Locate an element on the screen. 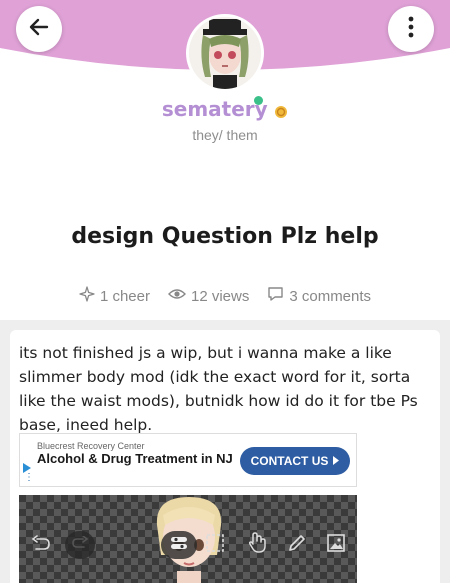 The height and width of the screenshot is (583, 450). undo-button is located at coordinates (41, 545).